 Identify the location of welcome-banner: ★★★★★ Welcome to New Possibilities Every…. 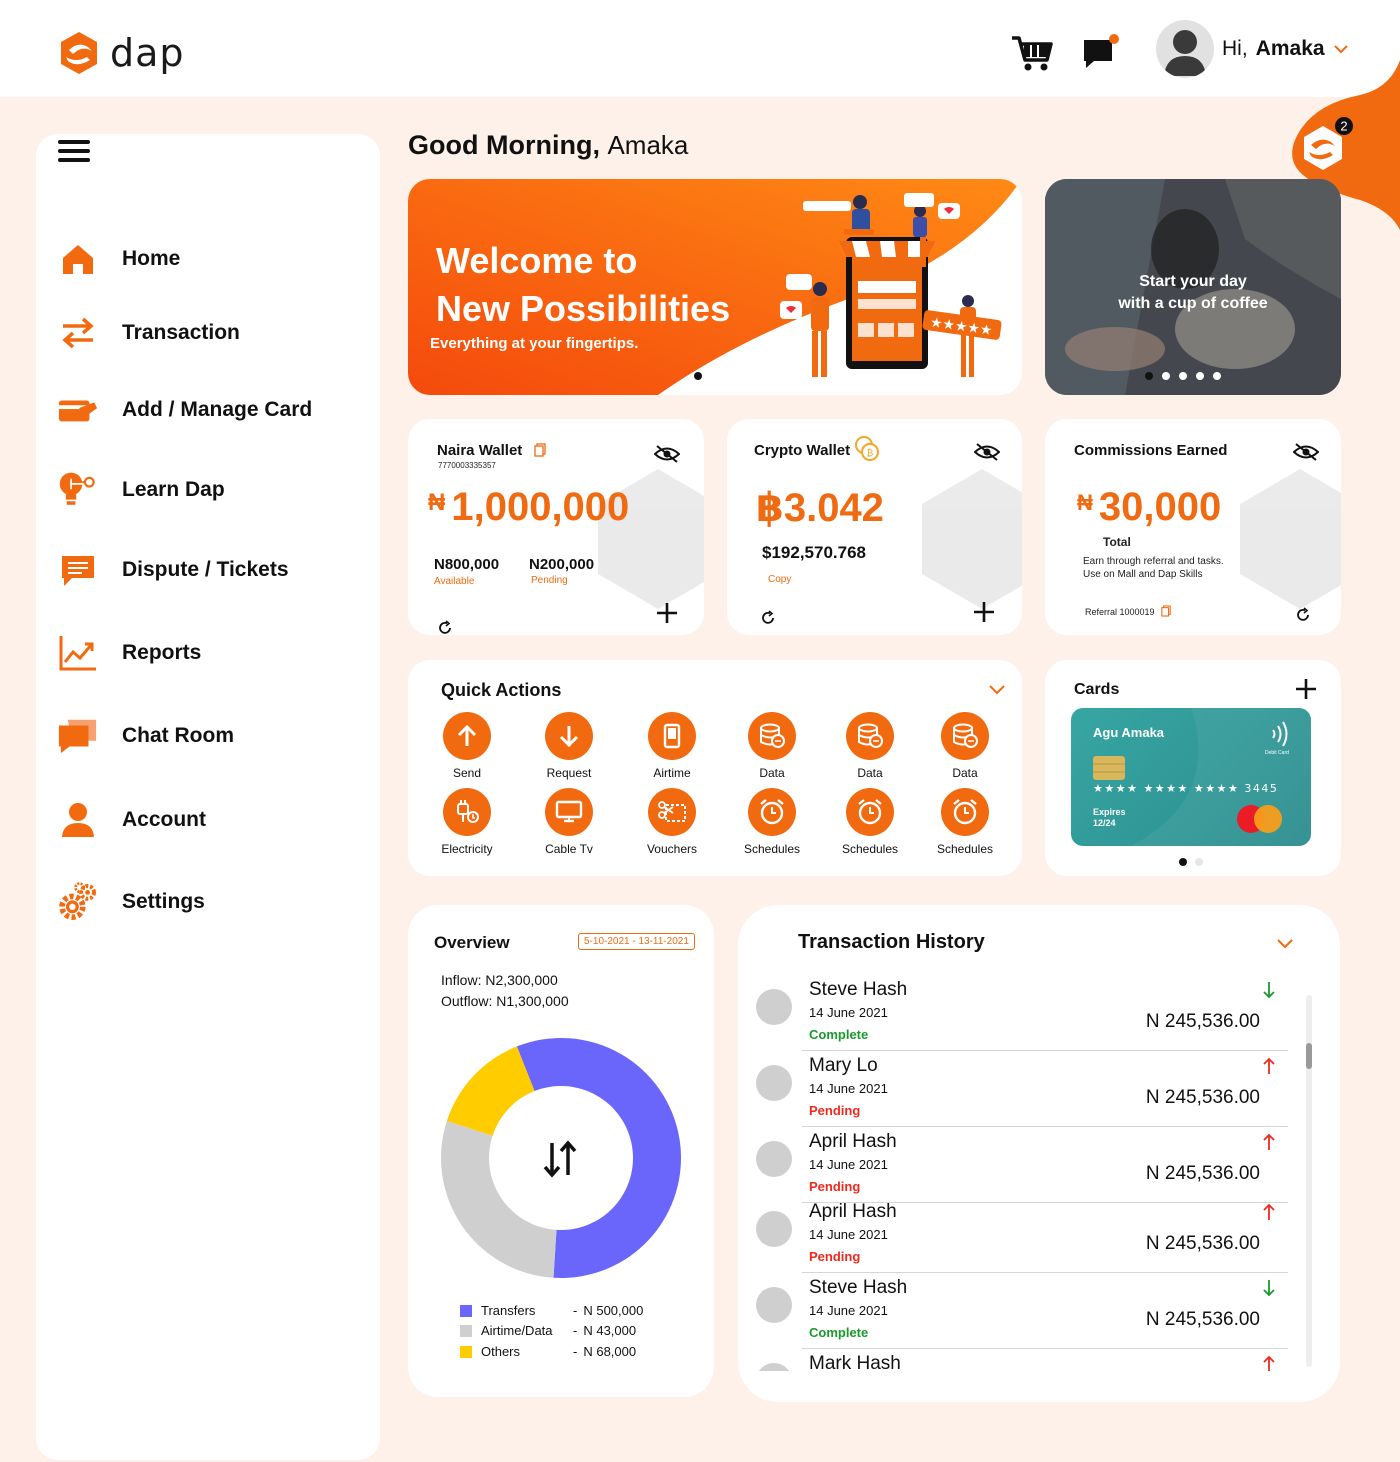
(715, 287).